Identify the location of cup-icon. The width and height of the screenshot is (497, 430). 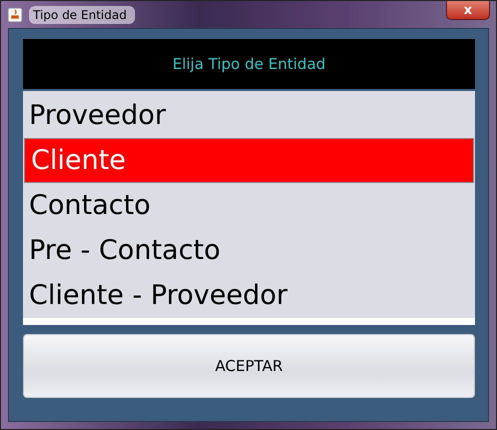
(15, 14).